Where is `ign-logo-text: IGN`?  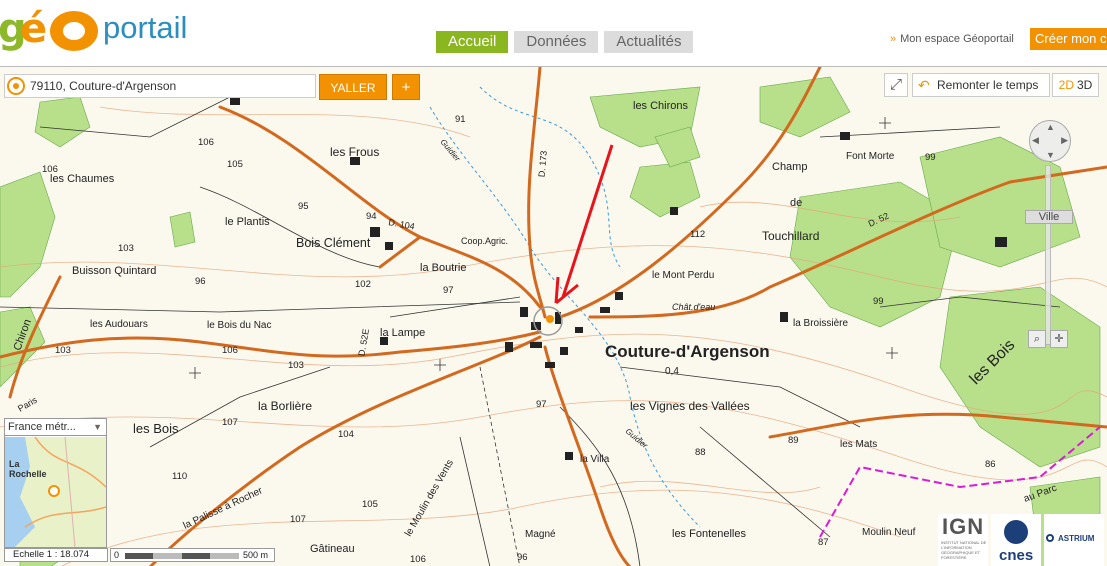 ign-logo-text: IGN is located at coordinates (963, 526).